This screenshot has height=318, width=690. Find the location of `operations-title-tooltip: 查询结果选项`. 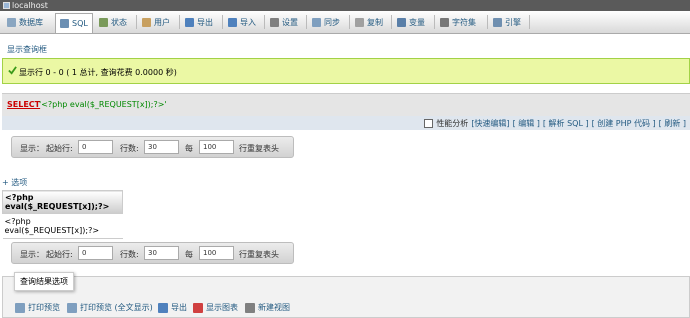

operations-title-tooltip: 查询结果选项 is located at coordinates (44, 281).